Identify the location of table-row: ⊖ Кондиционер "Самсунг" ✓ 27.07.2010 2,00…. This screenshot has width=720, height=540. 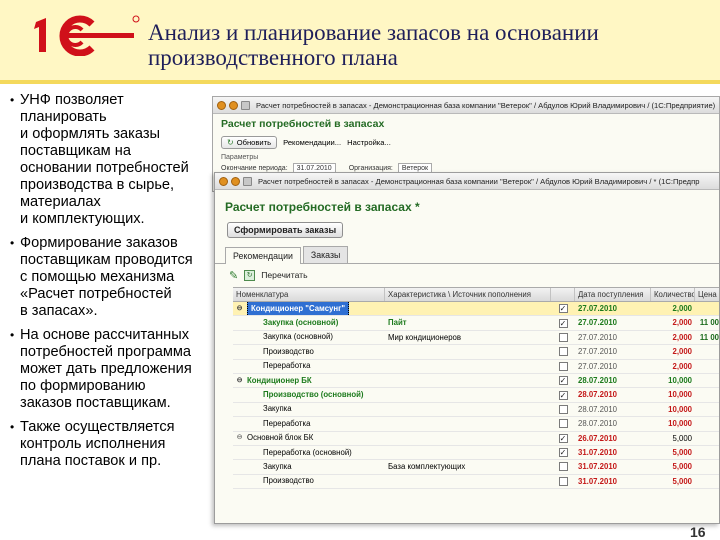
(476, 309).